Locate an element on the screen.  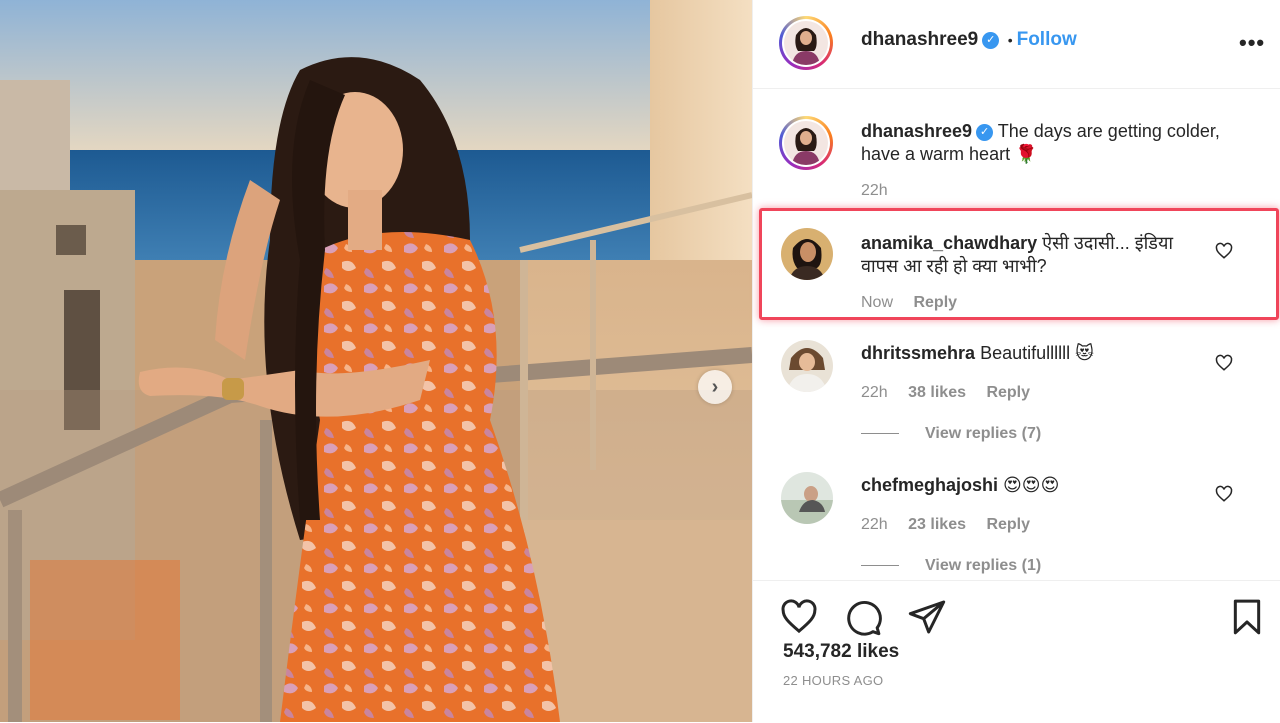
share-icon is located at coordinates (927, 617).